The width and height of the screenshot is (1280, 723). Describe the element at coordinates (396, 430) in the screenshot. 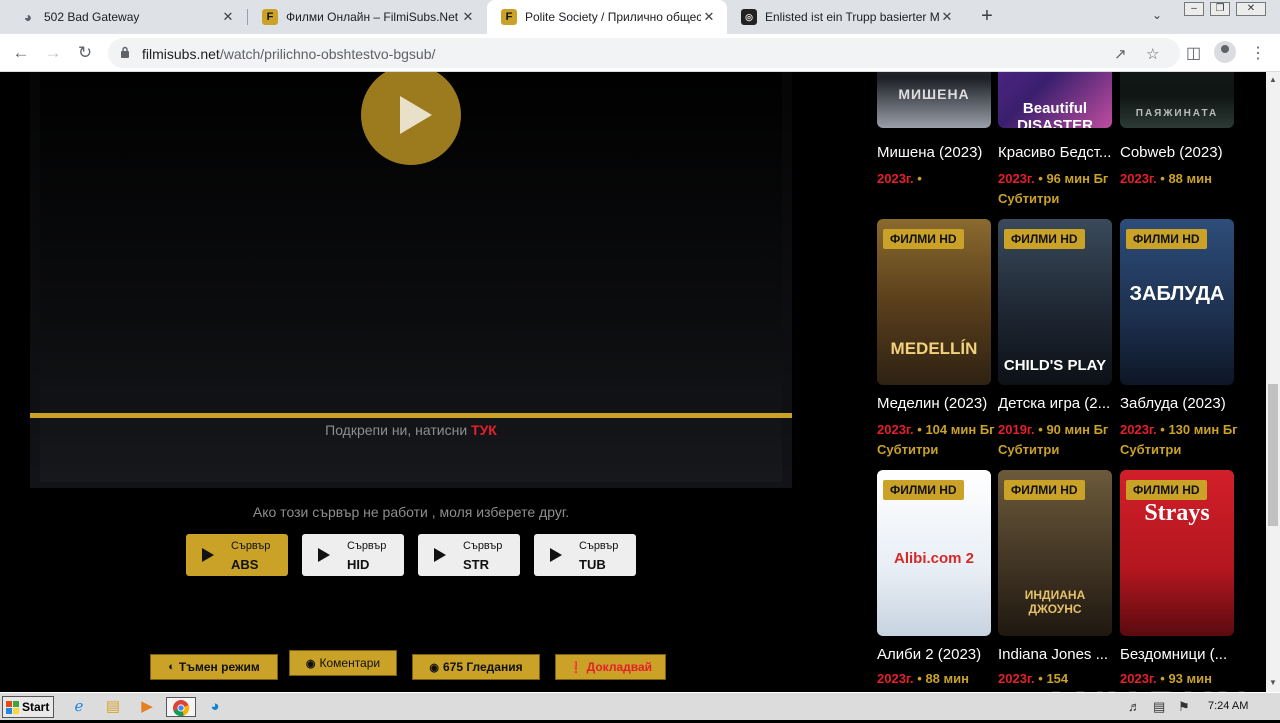

I see `support-text: Подкрепи ни, натисни` at that location.